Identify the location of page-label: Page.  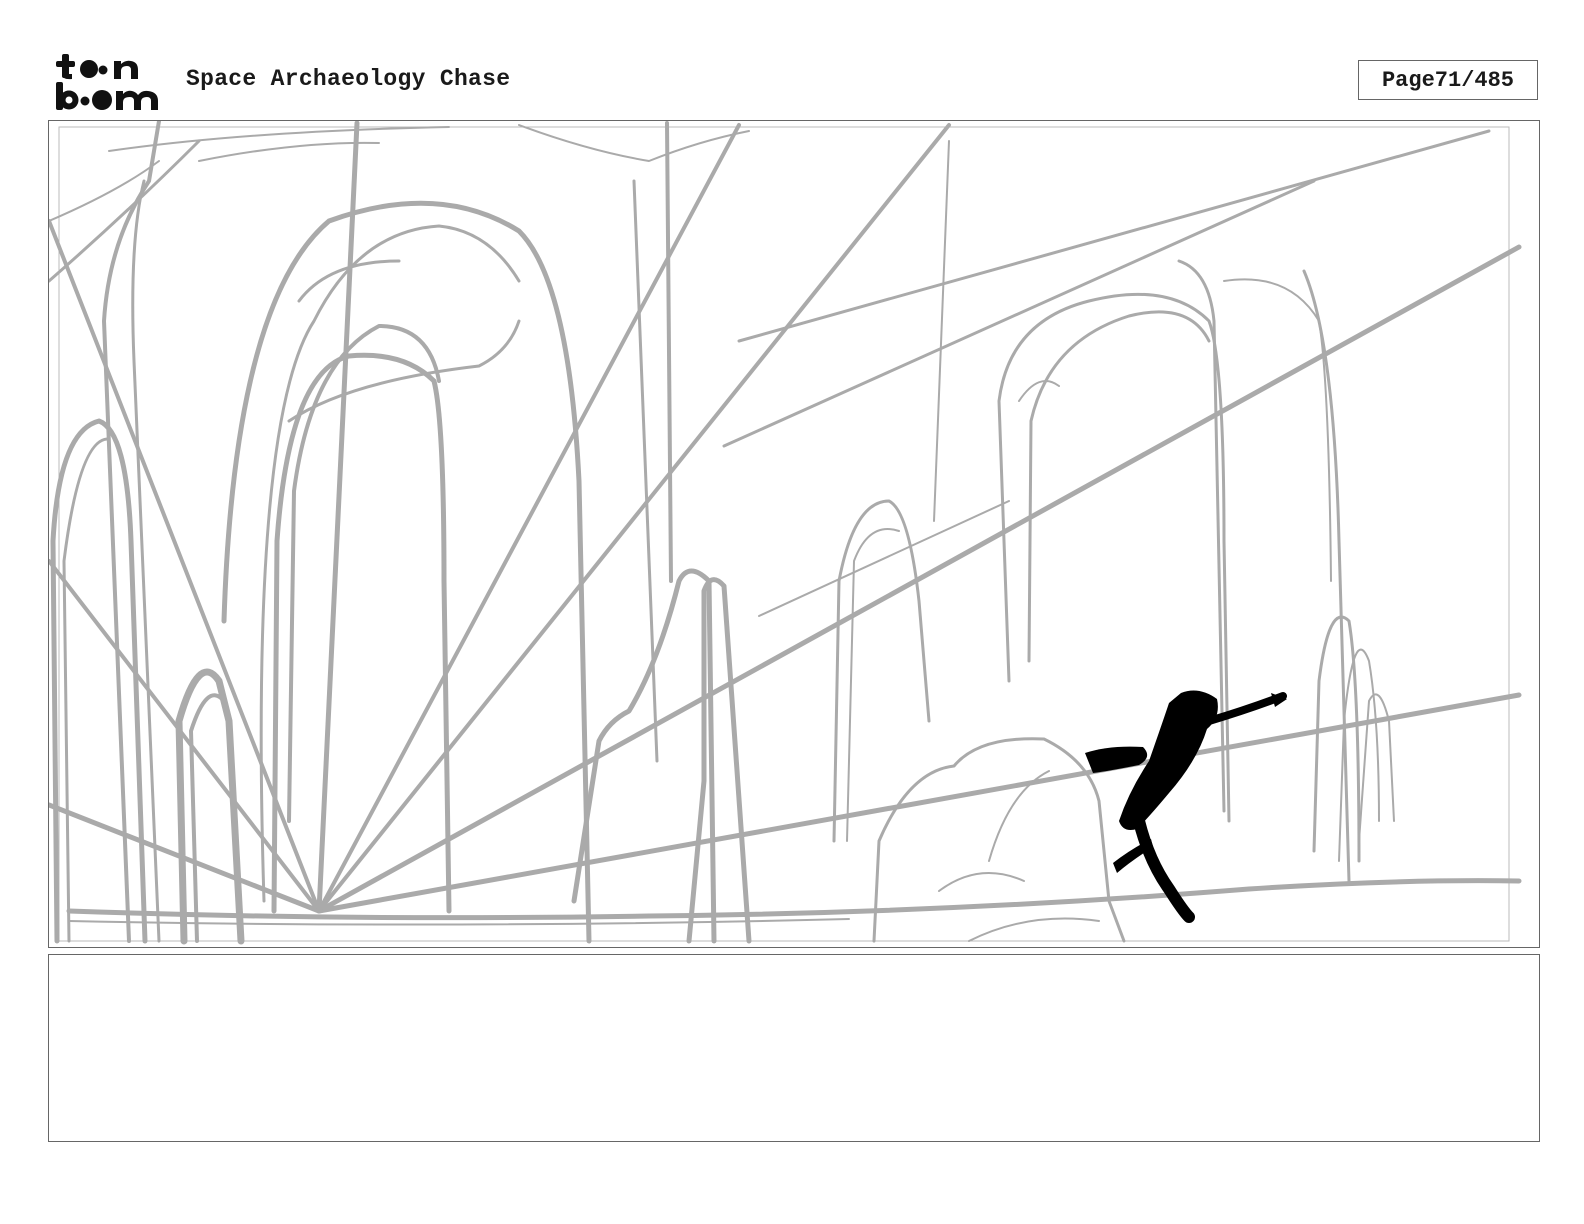
(1408, 80).